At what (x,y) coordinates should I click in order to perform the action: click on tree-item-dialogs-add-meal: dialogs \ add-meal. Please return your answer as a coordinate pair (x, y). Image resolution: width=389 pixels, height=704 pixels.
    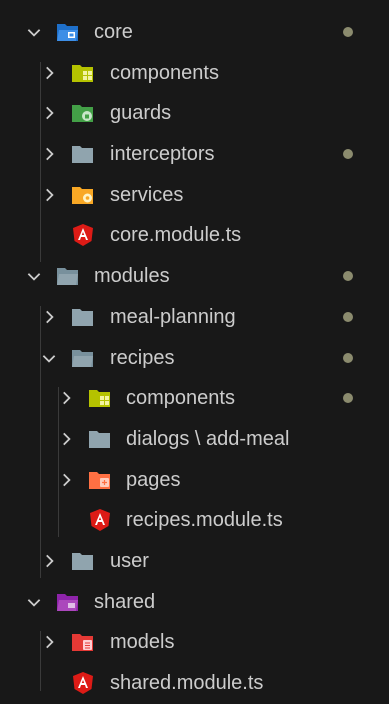
    Looking at the image, I should click on (194, 439).